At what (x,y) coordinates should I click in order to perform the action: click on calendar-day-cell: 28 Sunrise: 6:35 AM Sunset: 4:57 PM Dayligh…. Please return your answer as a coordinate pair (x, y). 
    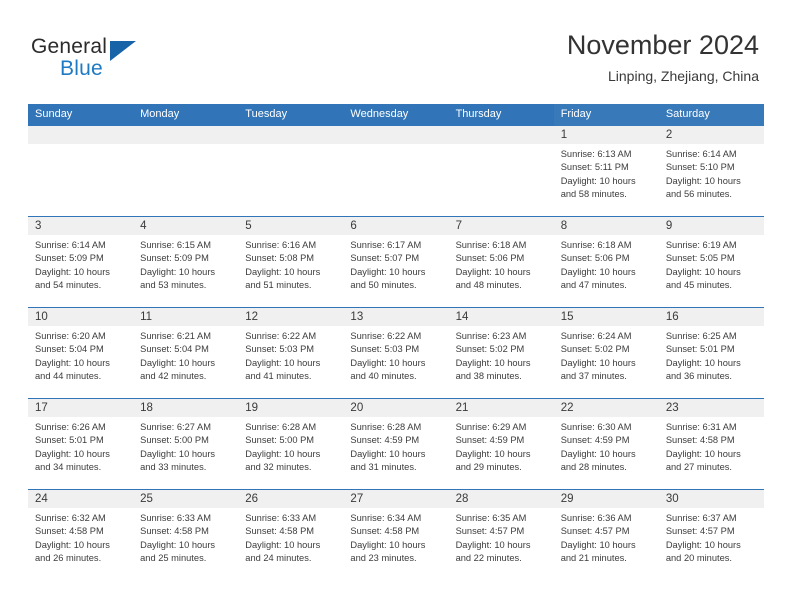
    Looking at the image, I should click on (501, 535).